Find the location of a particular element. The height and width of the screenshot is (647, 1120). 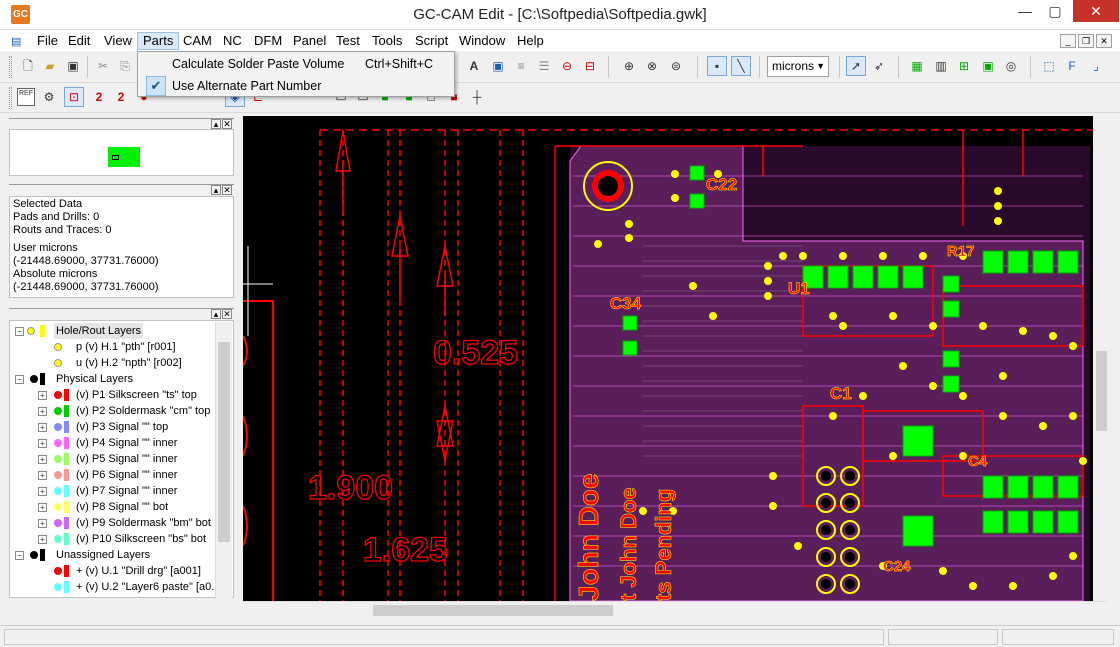

menu-file: File is located at coordinates (47, 41).